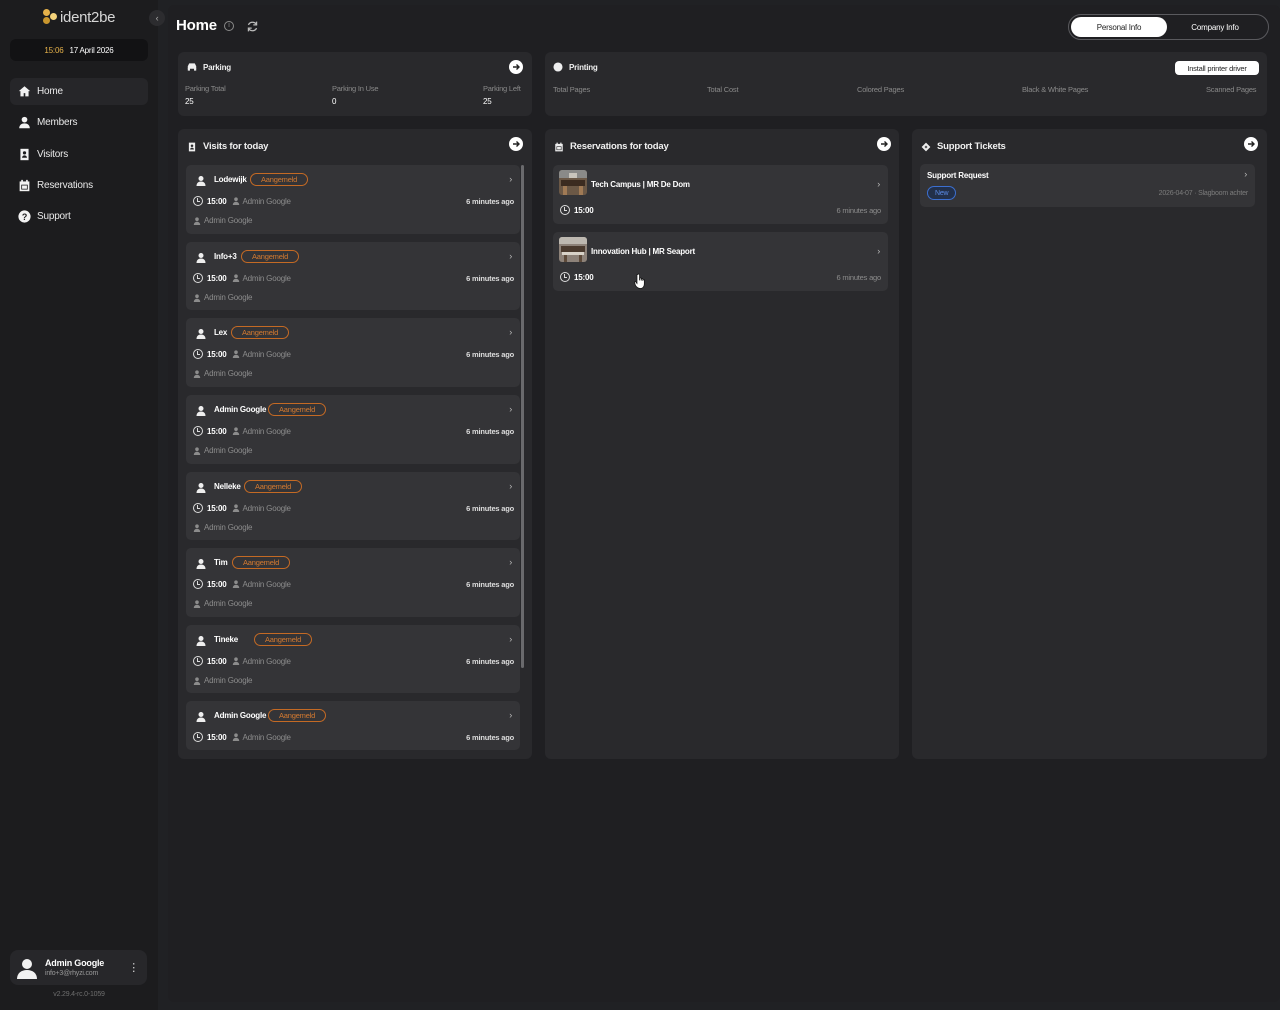 This screenshot has width=1280, height=1010. I want to click on ticket-meta: 2026-04-07 · Slagboom achter, so click(1203, 193).